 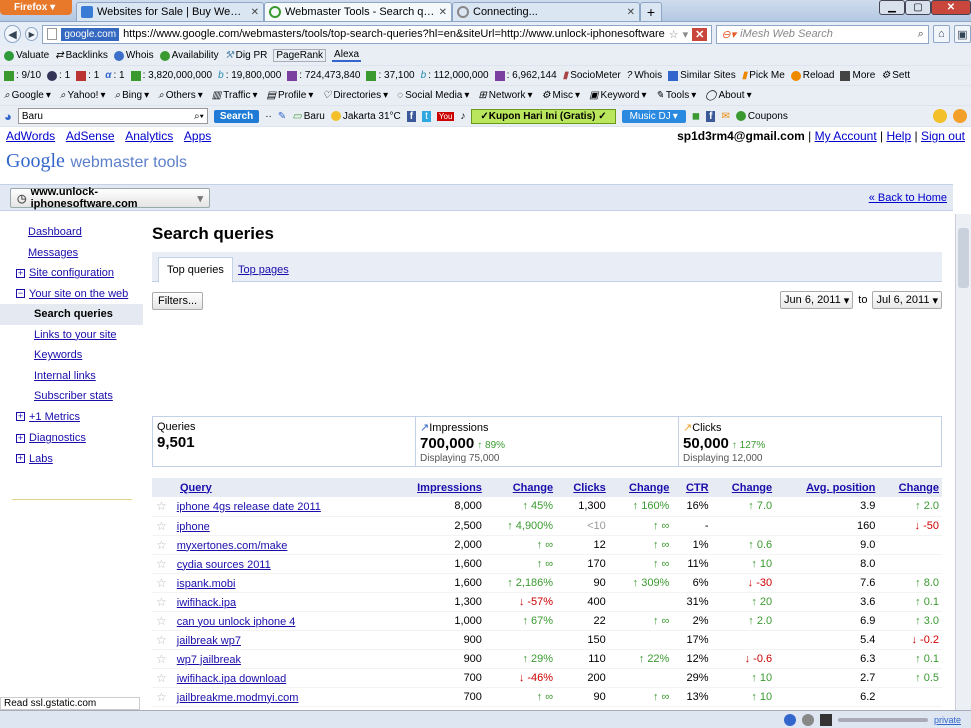 I want to click on coupons-button: Coupons, so click(x=761, y=116).